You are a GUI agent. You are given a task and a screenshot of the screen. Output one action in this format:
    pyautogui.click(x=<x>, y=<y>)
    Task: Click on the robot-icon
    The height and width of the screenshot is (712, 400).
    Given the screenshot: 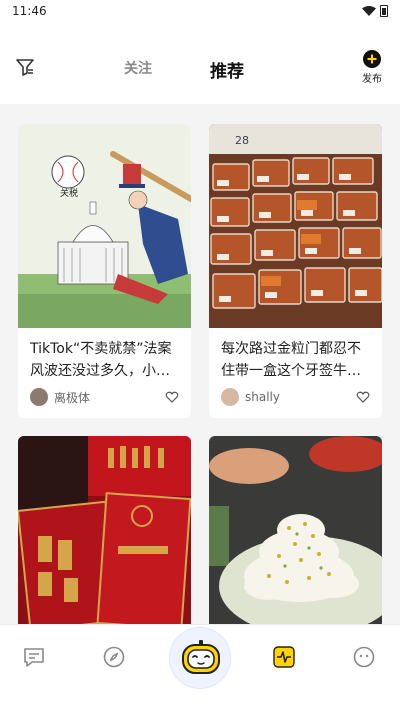 What is the action you would take?
    pyautogui.click(x=201, y=657)
    